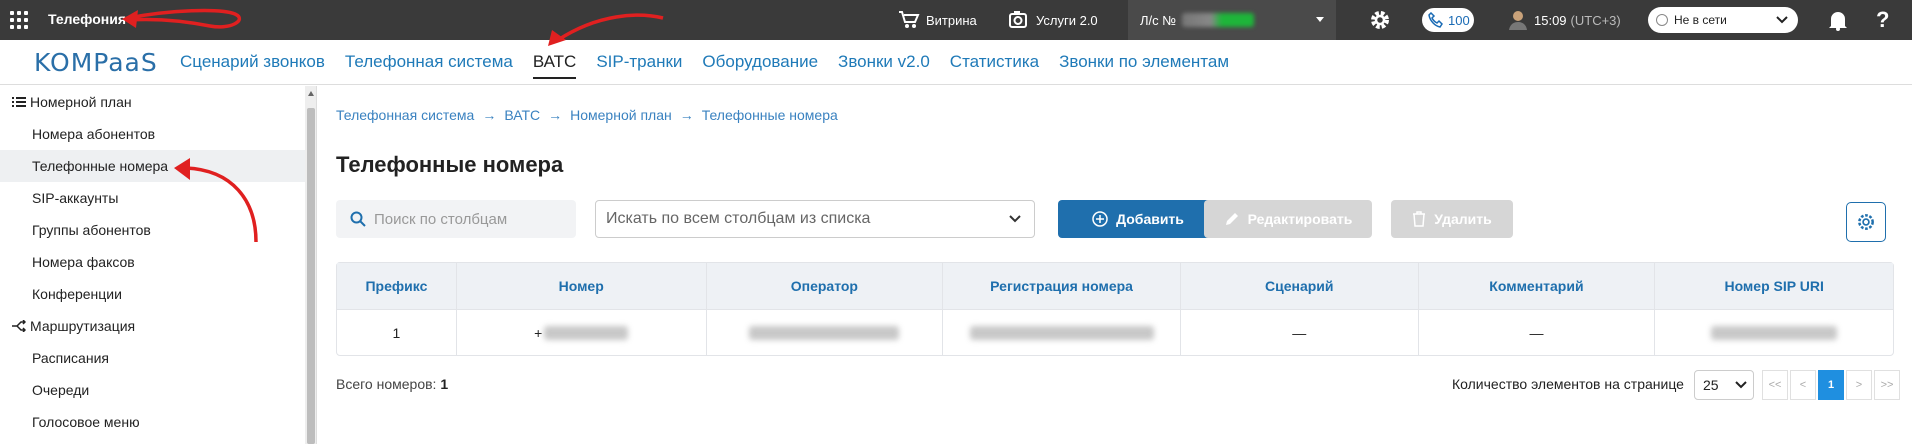  What do you see at coordinates (522, 115) in the screenshot?
I see `breadcrumb-item: ВАТС` at bounding box center [522, 115].